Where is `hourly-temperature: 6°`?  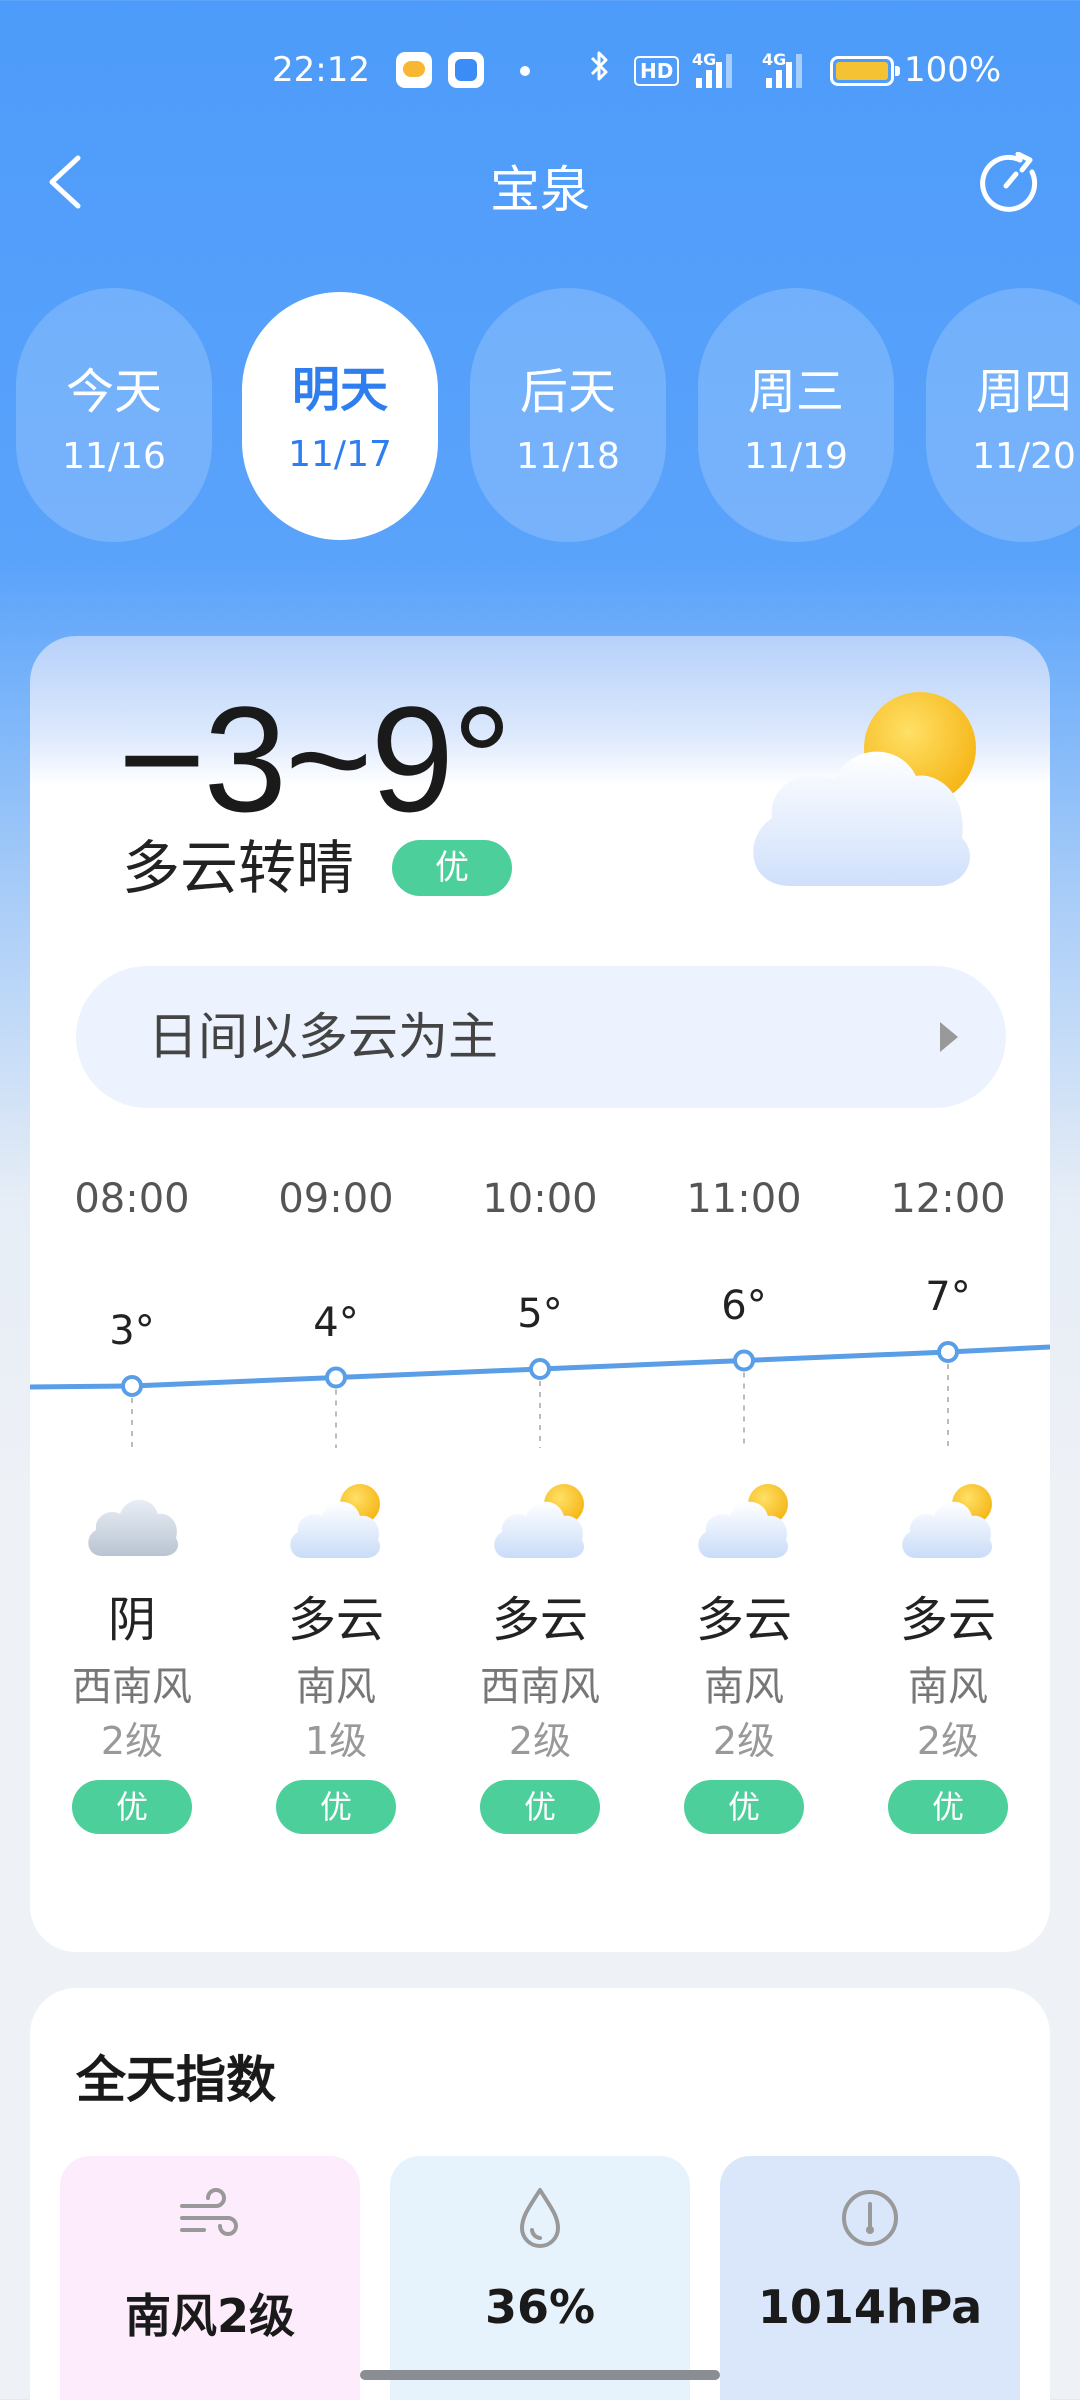 hourly-temperature: 6° is located at coordinates (744, 1305).